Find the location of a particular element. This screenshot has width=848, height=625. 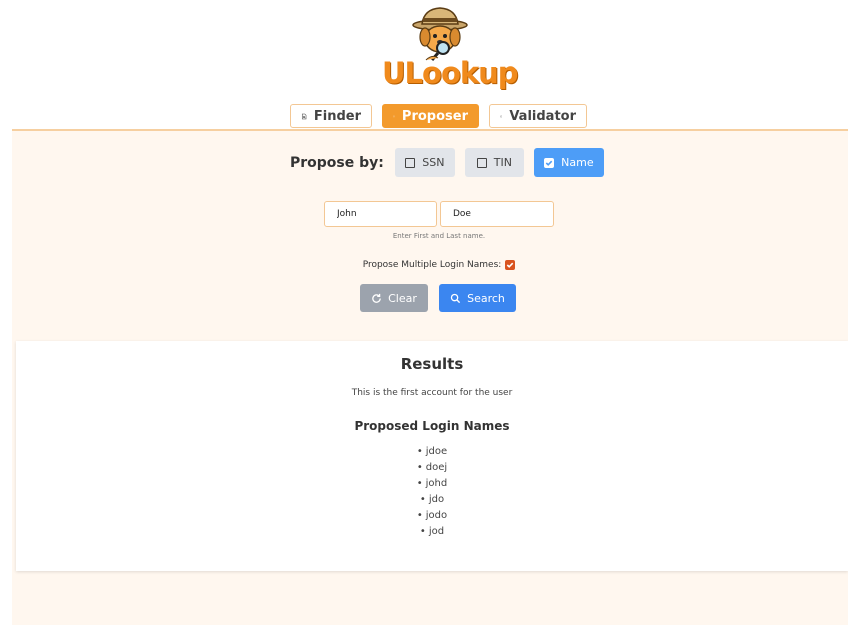

proposed-name: jodo is located at coordinates (436, 515).